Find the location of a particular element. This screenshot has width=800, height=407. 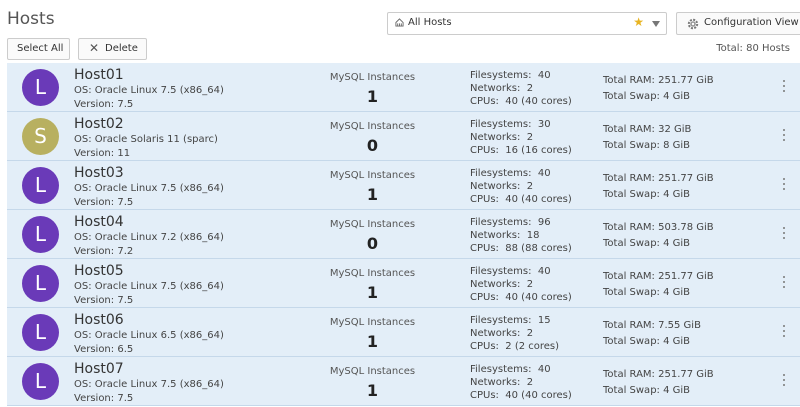

host-memory: Total RAM: 503.78 GiB Total Swap: 4 GiB is located at coordinates (658, 236).